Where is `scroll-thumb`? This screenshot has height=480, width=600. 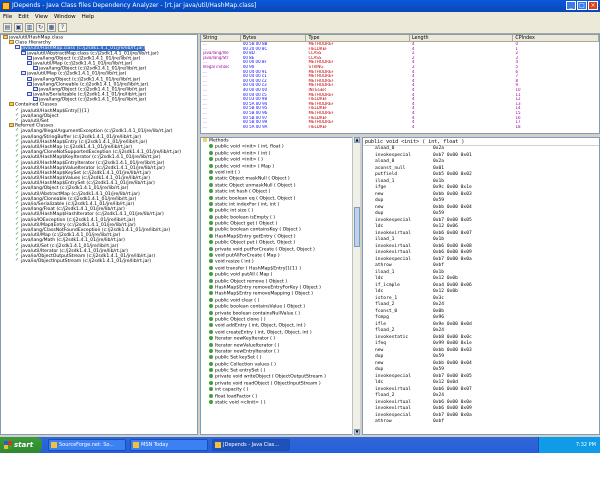
scroll-thumb is located at coordinates (357, 227).